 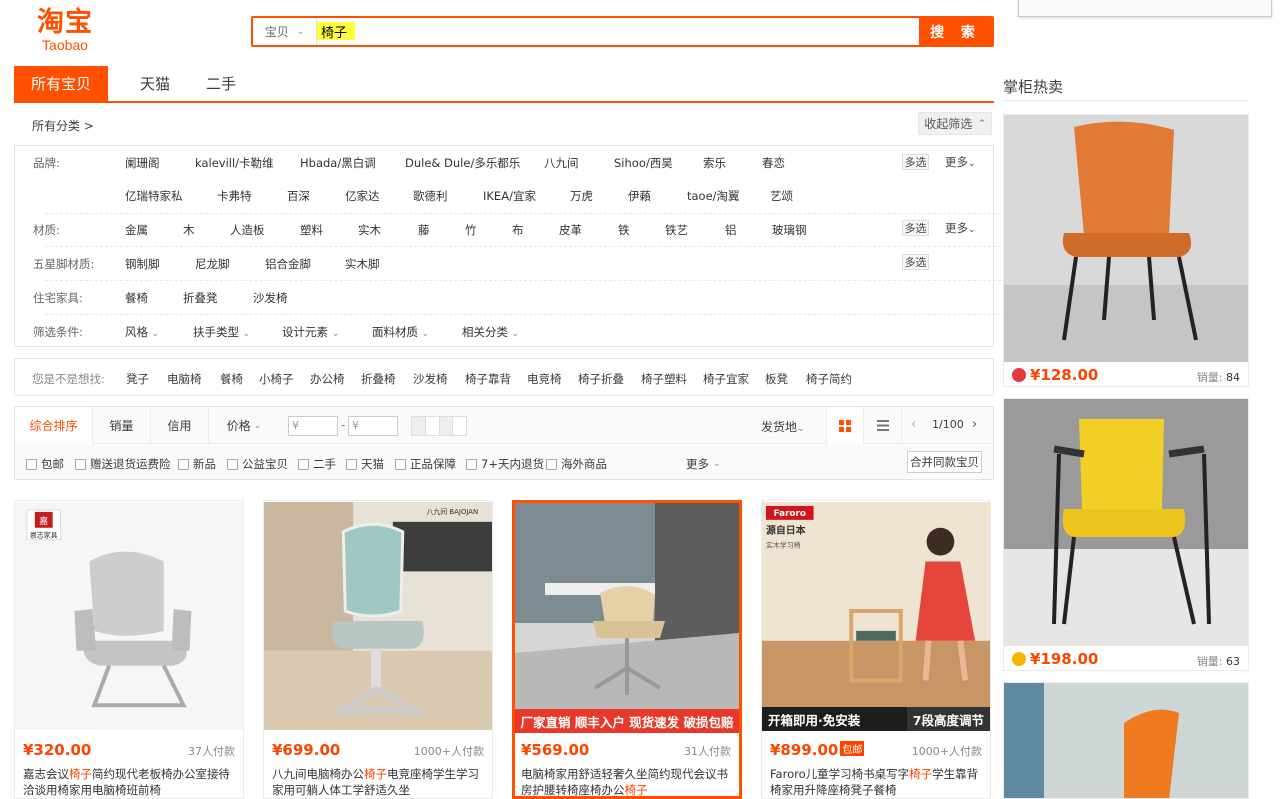 I want to click on product-image, so click(x=627, y=615).